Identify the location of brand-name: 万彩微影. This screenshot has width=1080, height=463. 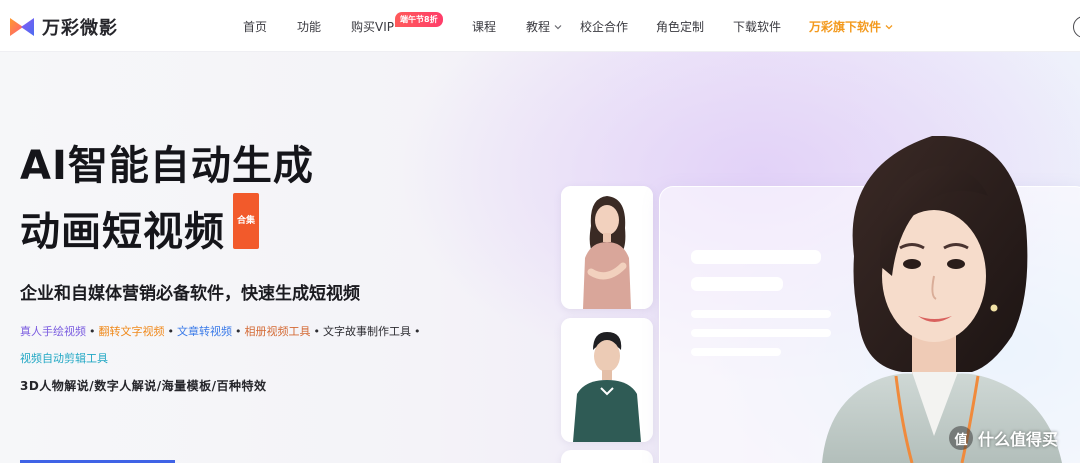
(80, 28).